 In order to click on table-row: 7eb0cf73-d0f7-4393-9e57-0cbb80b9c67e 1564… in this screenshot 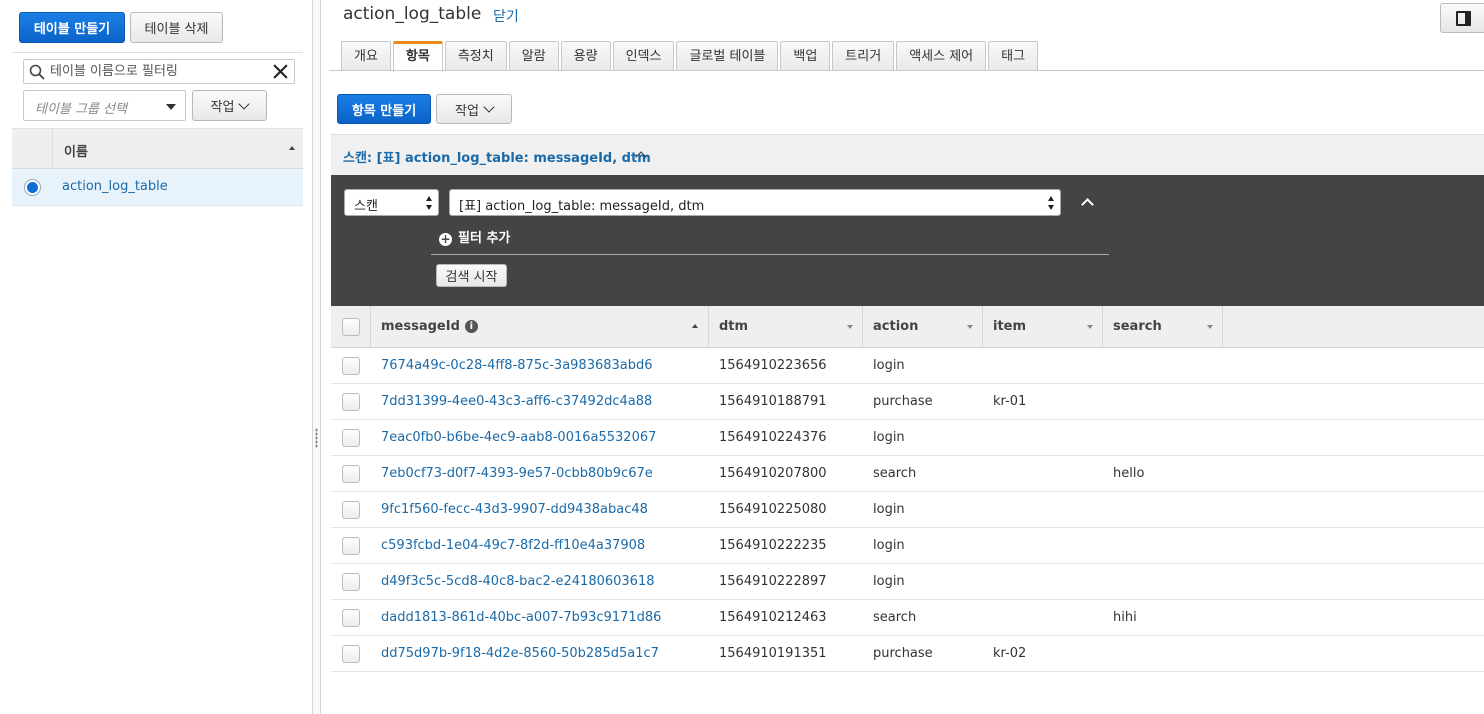, I will do `click(907, 474)`.